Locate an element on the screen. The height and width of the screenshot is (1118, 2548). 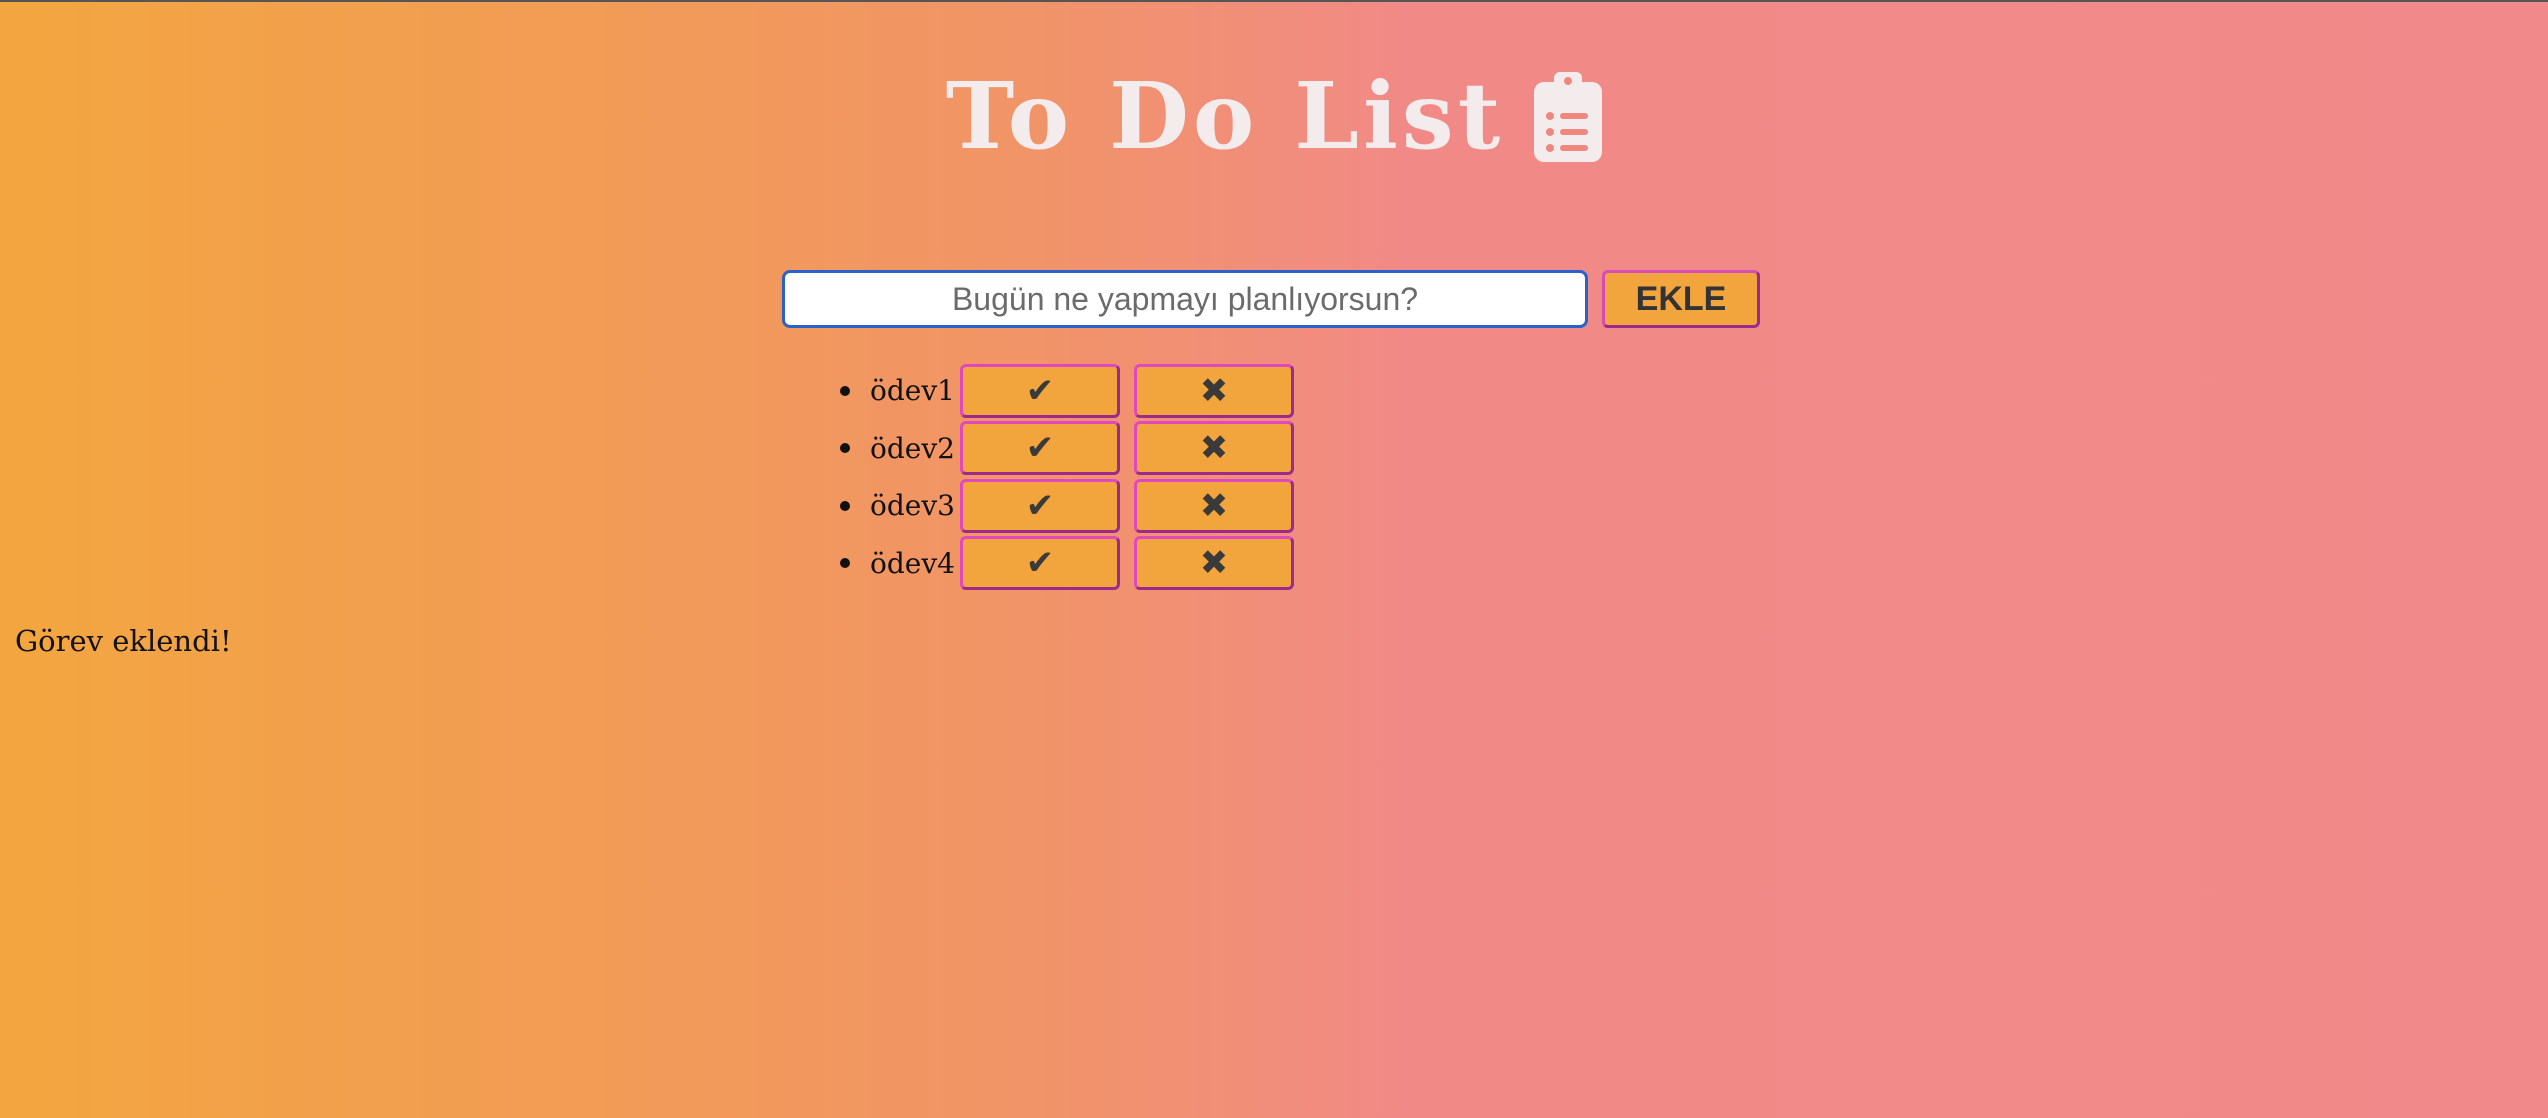
task-item: ödev2 ✔ ✖ is located at coordinates (1068, 449).